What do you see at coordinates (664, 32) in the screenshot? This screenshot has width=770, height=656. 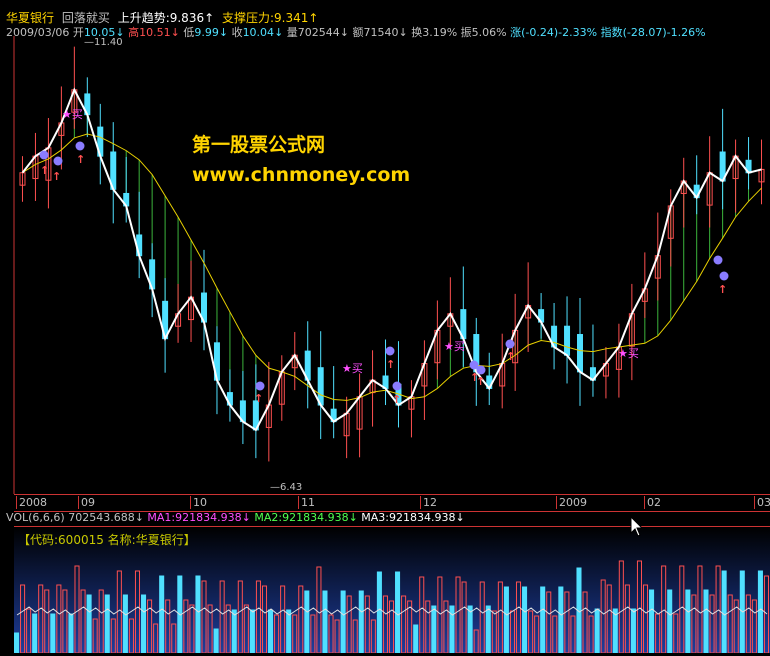 I see `index-value: (-28.07)-1.26%` at bounding box center [664, 32].